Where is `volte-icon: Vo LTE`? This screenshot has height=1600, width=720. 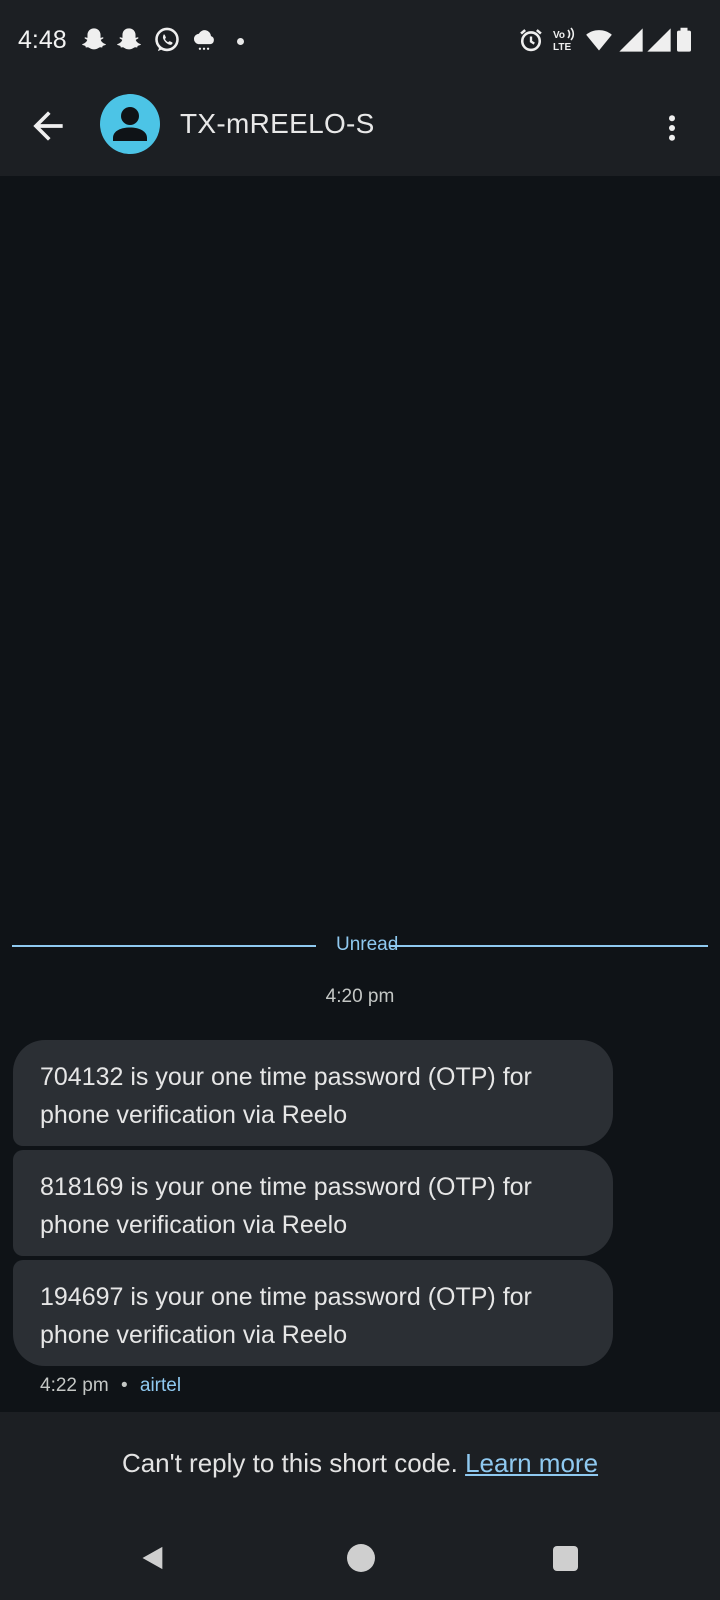 volte-icon: Vo LTE is located at coordinates (564, 40).